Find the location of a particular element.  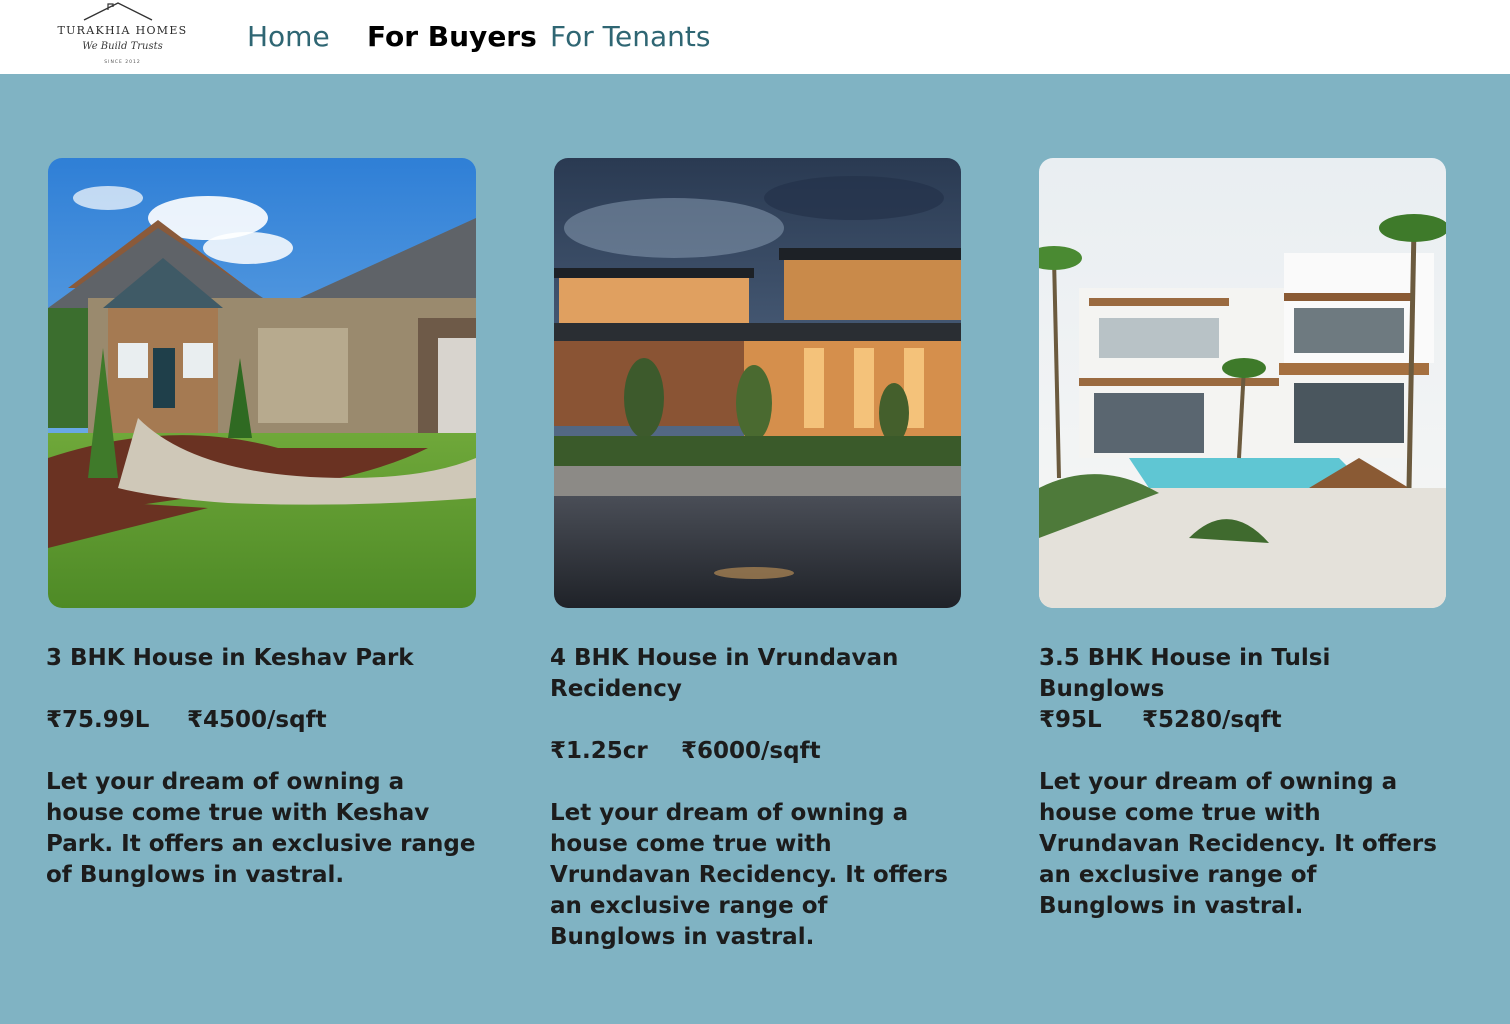

listing-title: 3.5 BHK House in Tulsi Bunglows is located at coordinates (1249, 674).